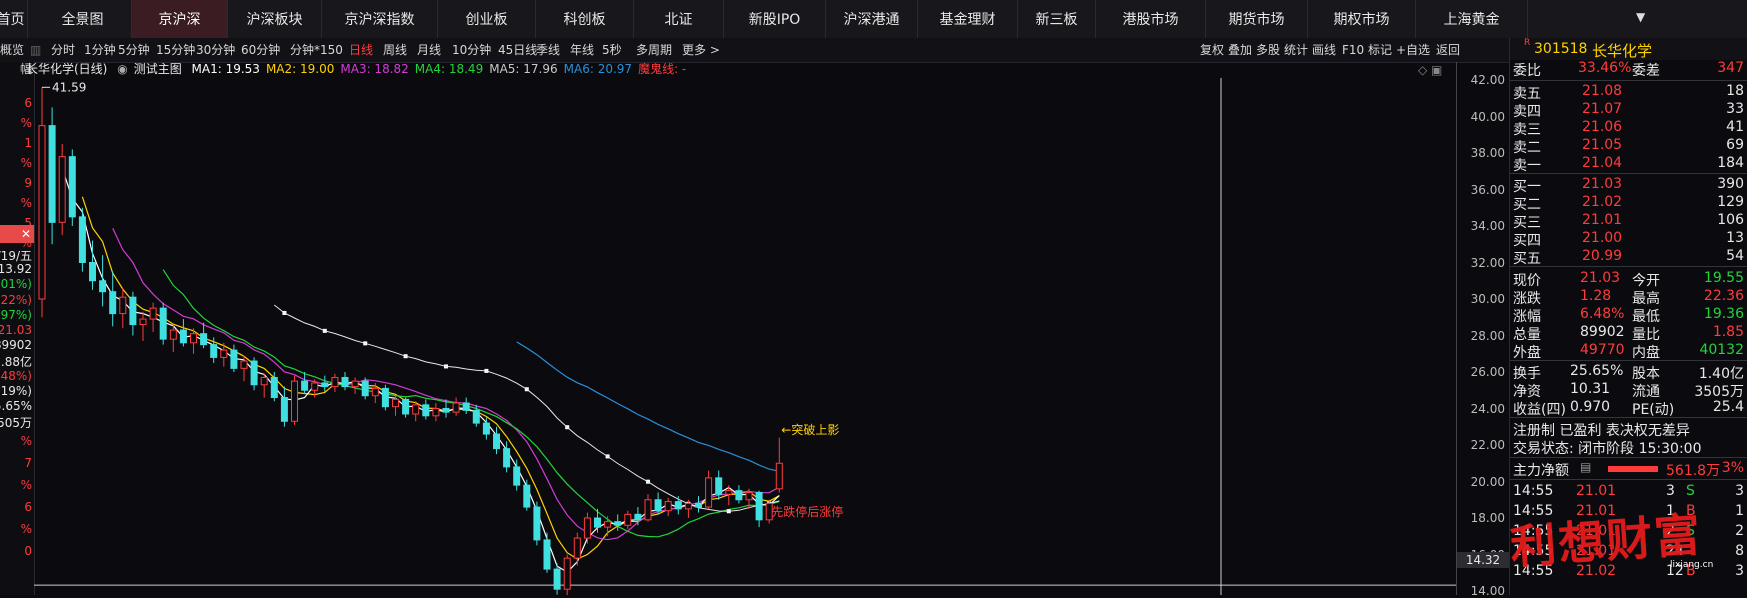  What do you see at coordinates (67, 69) in the screenshot?
I see `chart-title: 长华化学(日线)` at bounding box center [67, 69].